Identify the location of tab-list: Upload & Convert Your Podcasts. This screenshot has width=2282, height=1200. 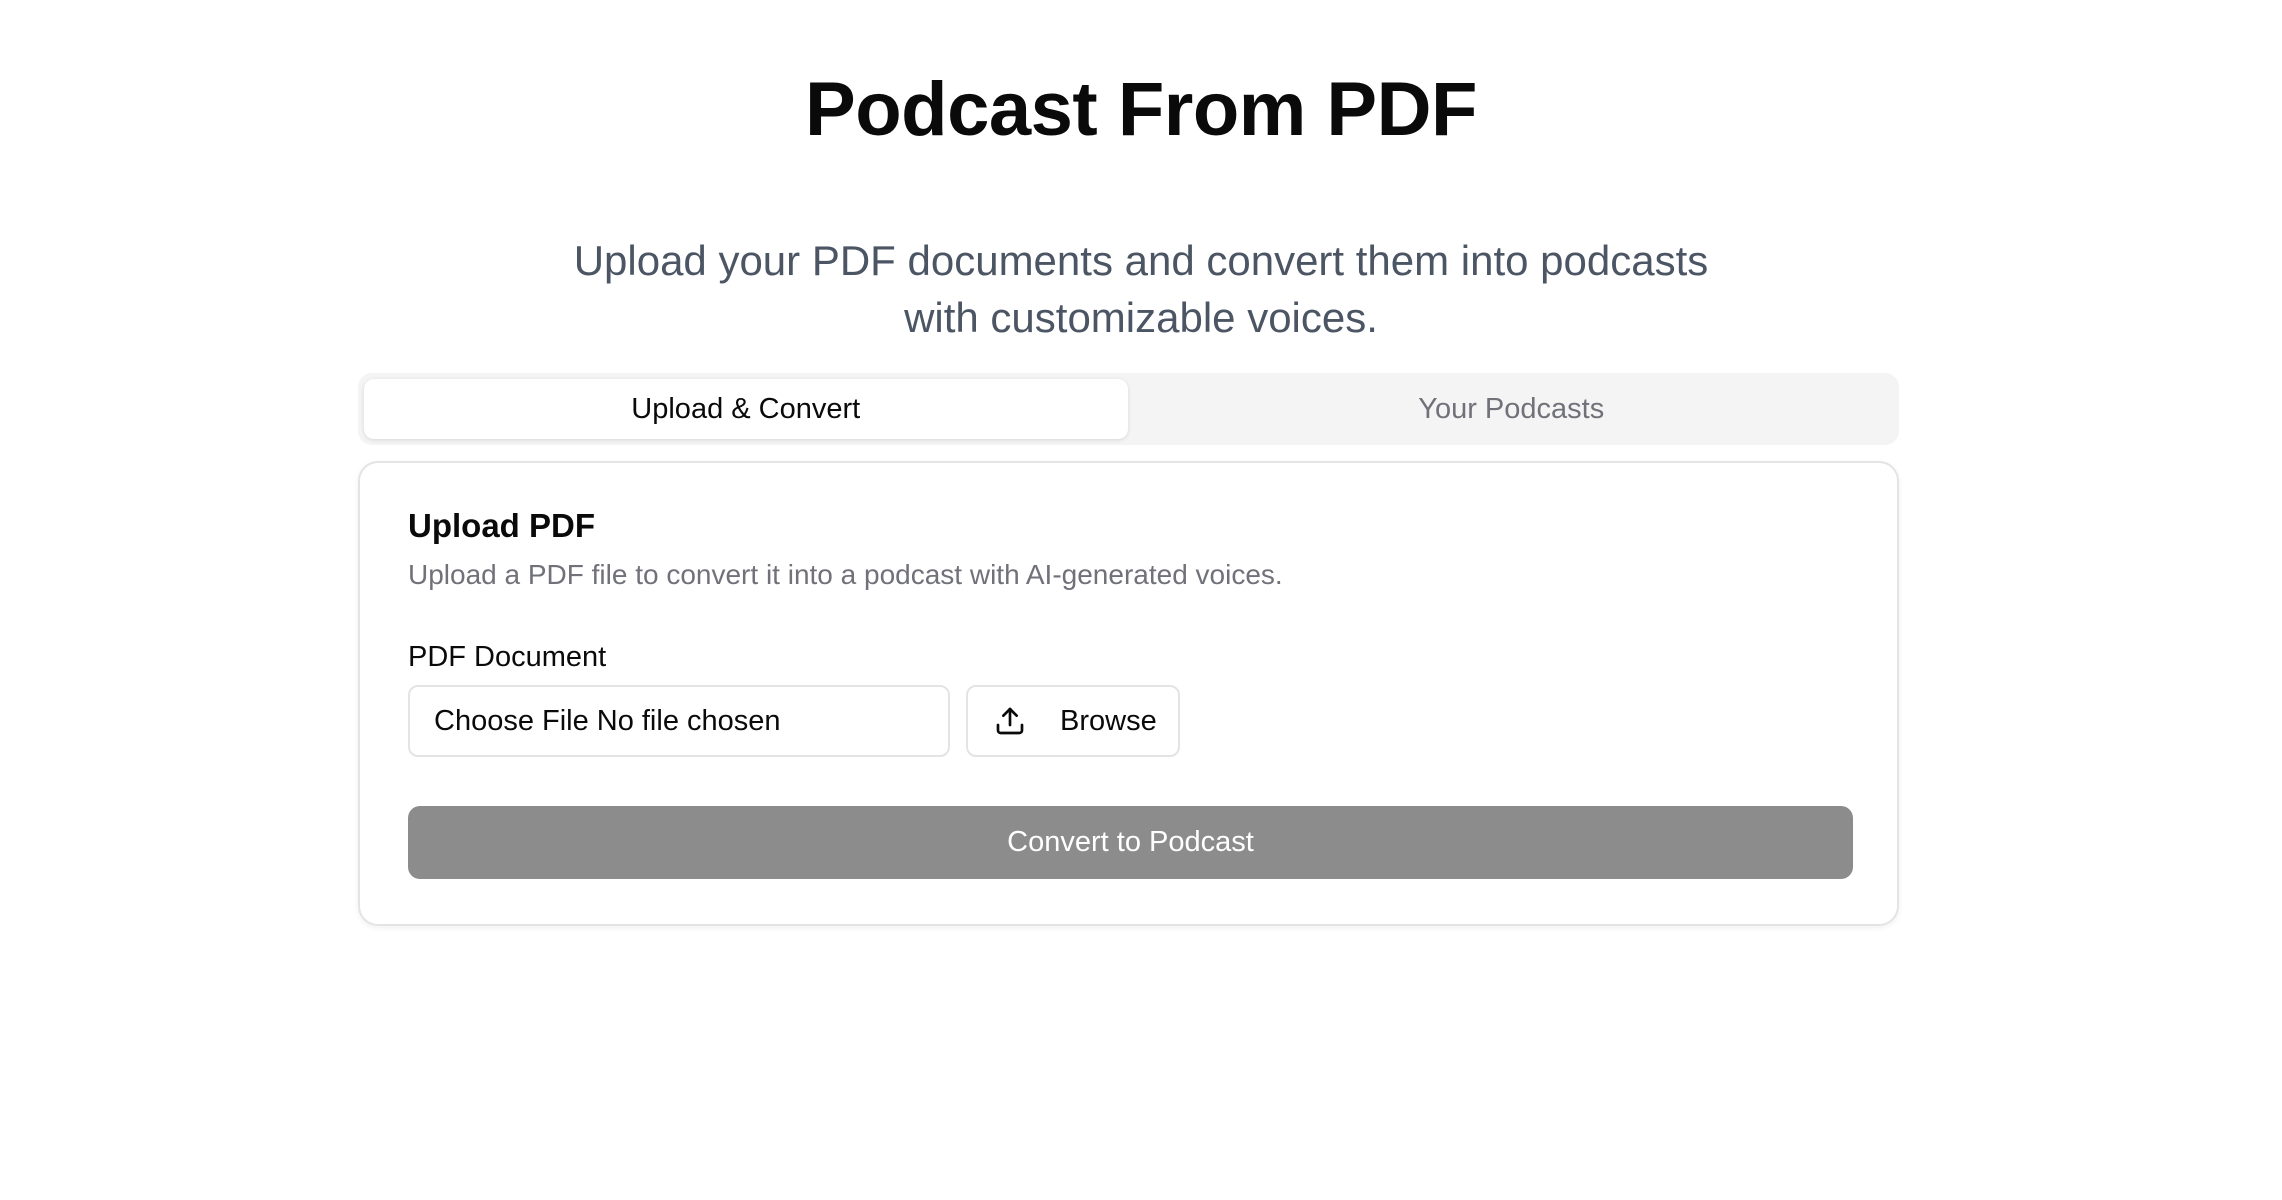
(1128, 409).